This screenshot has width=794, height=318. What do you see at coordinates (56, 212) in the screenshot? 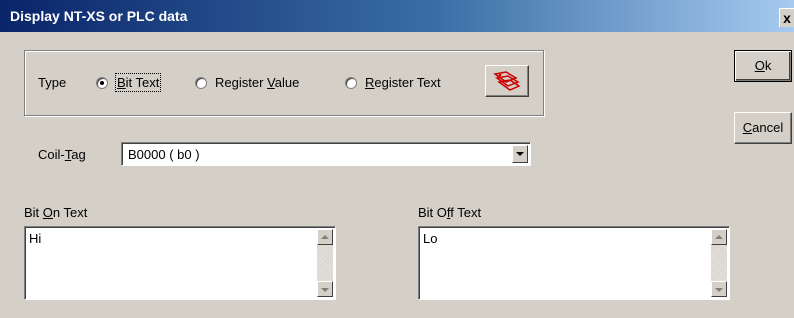
I see `bit-on-label: Bit On Text` at bounding box center [56, 212].